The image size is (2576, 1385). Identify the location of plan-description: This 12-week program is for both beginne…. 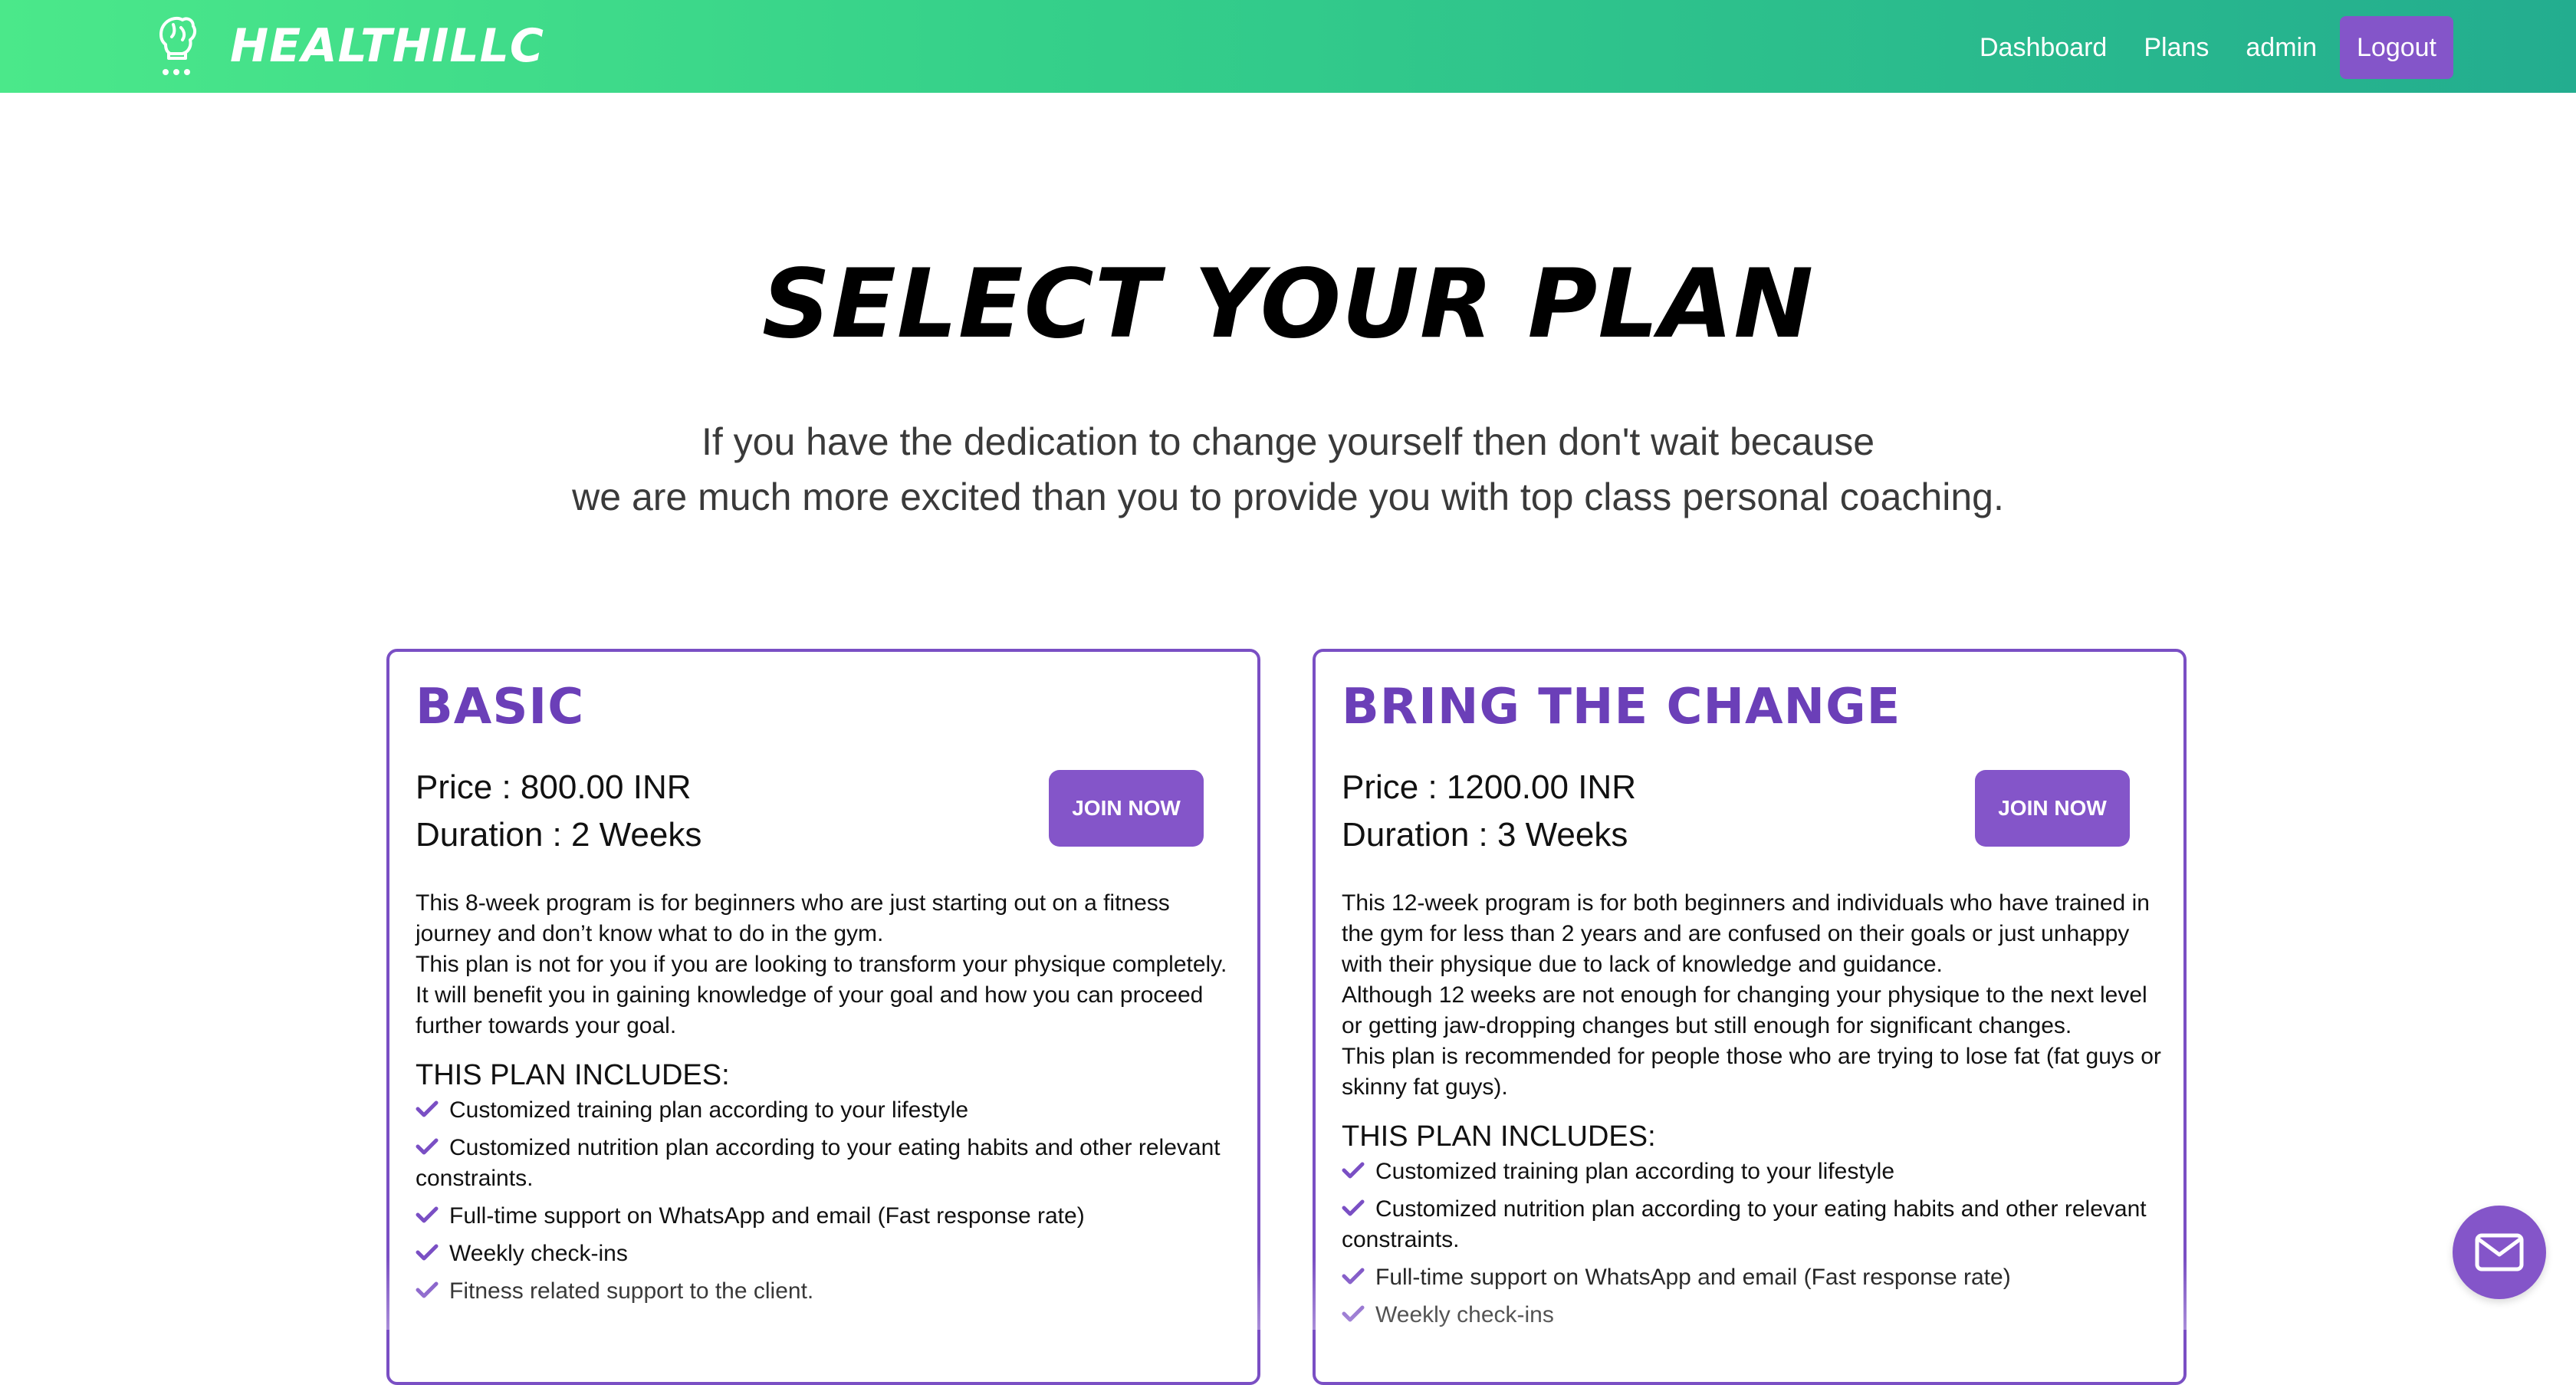
(1752, 1113).